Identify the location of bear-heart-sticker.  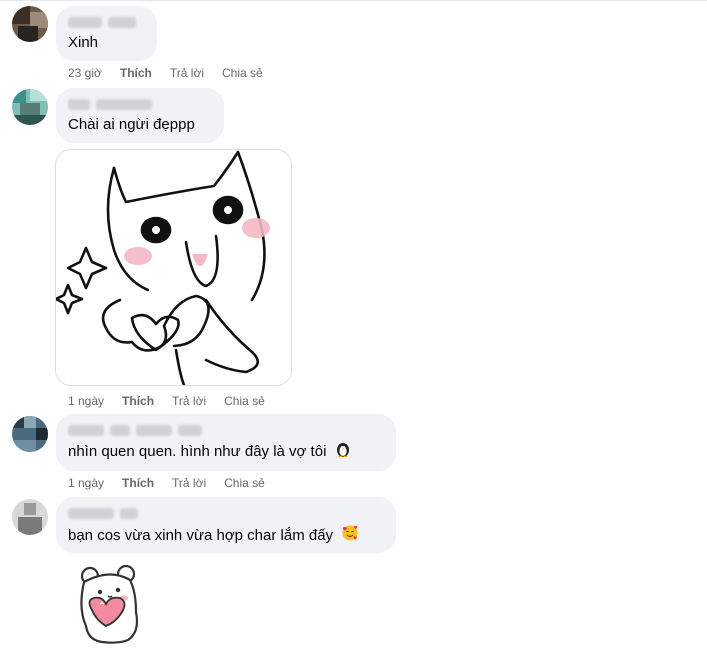
(110, 604).